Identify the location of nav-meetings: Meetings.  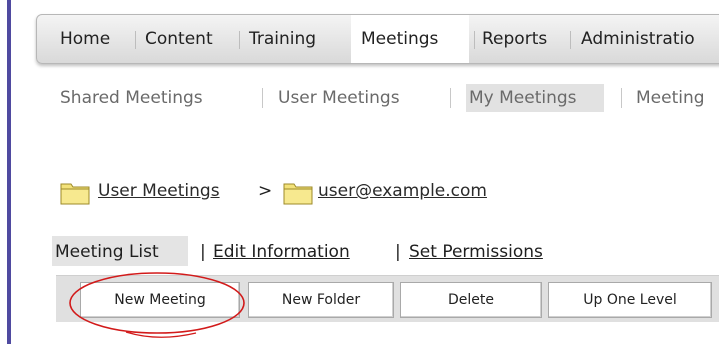
(399, 39).